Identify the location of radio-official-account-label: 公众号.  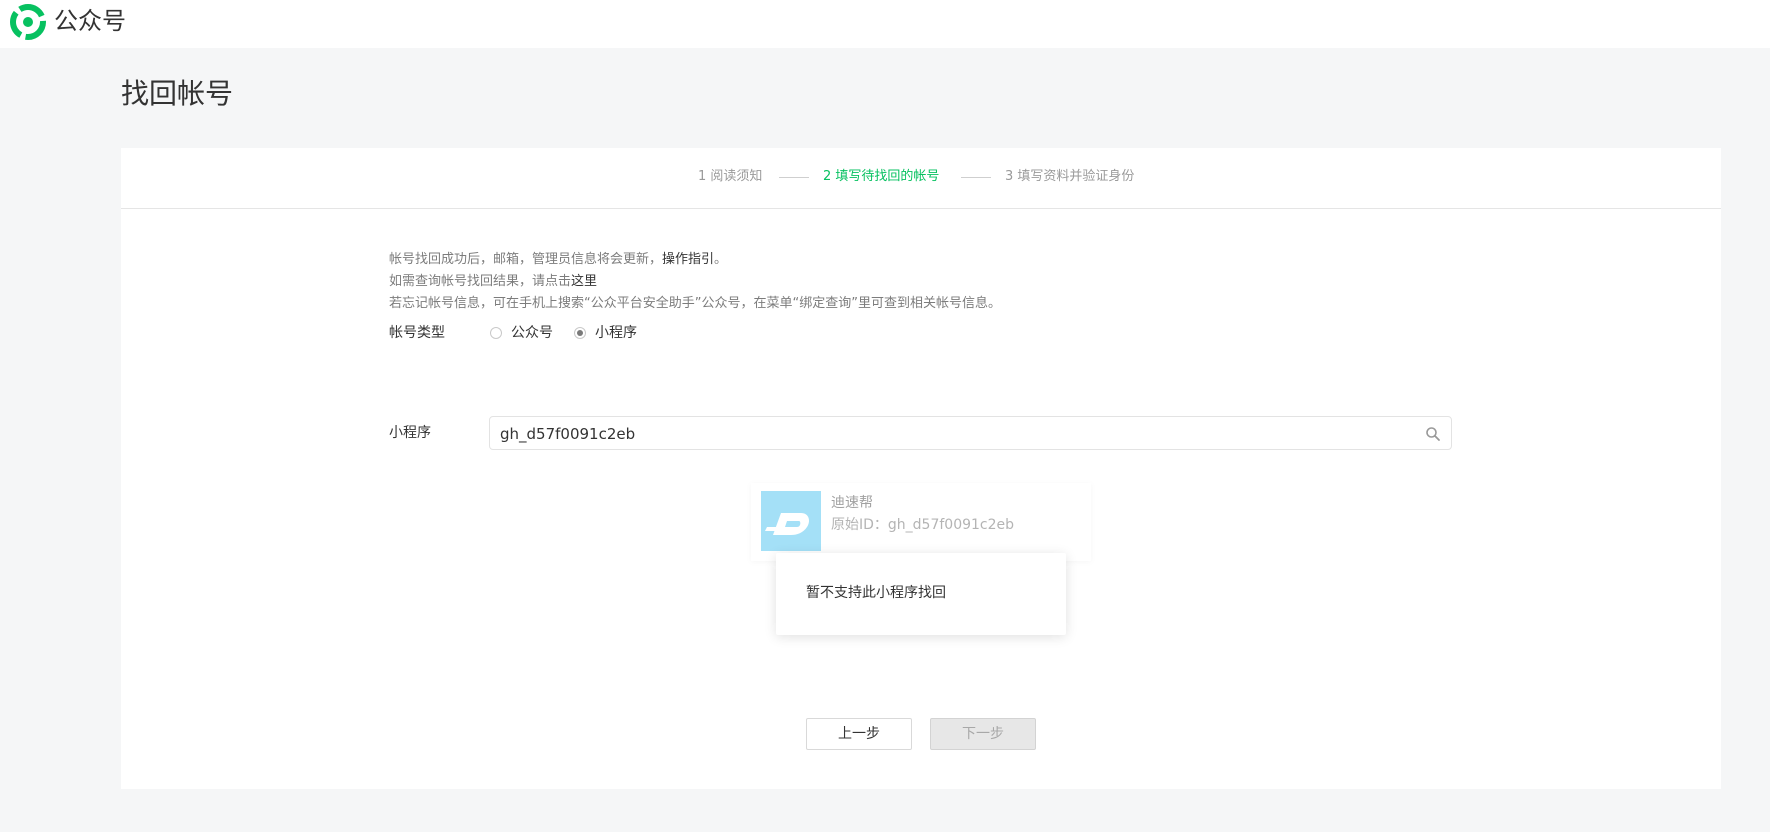
(532, 333).